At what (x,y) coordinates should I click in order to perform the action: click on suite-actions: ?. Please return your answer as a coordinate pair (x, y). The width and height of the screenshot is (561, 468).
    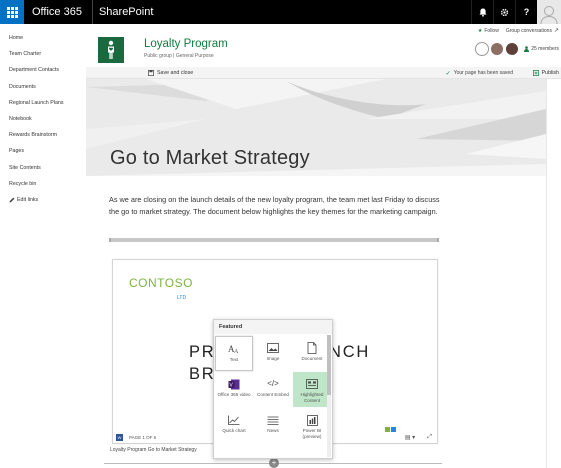
    Looking at the image, I should click on (516, 12).